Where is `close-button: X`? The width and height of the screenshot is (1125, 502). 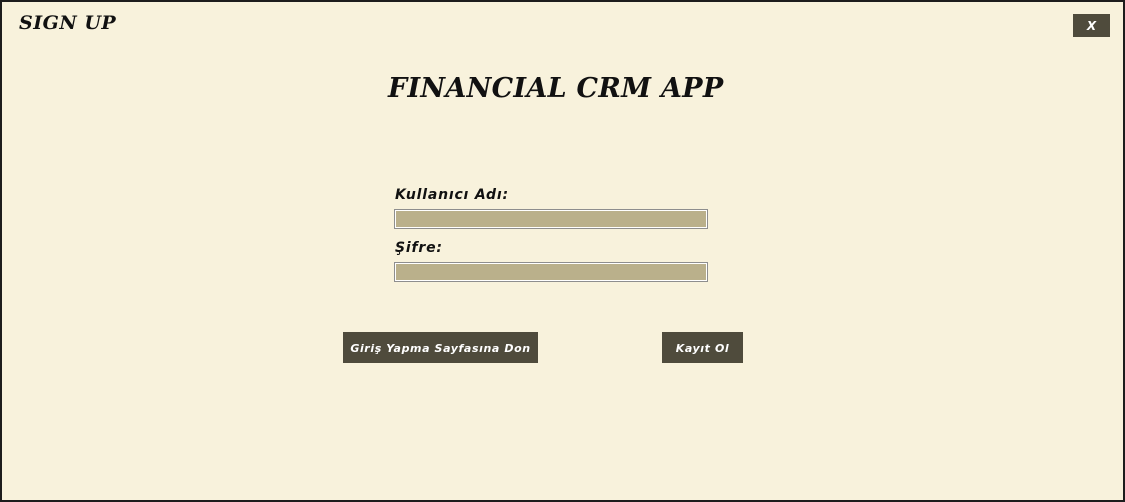
close-button: X is located at coordinates (1091, 25).